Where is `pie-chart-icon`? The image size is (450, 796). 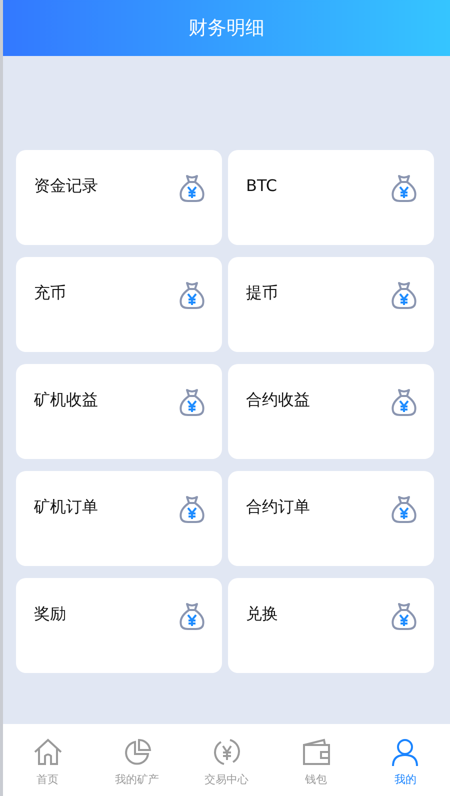
pie-chart-icon is located at coordinates (137, 752).